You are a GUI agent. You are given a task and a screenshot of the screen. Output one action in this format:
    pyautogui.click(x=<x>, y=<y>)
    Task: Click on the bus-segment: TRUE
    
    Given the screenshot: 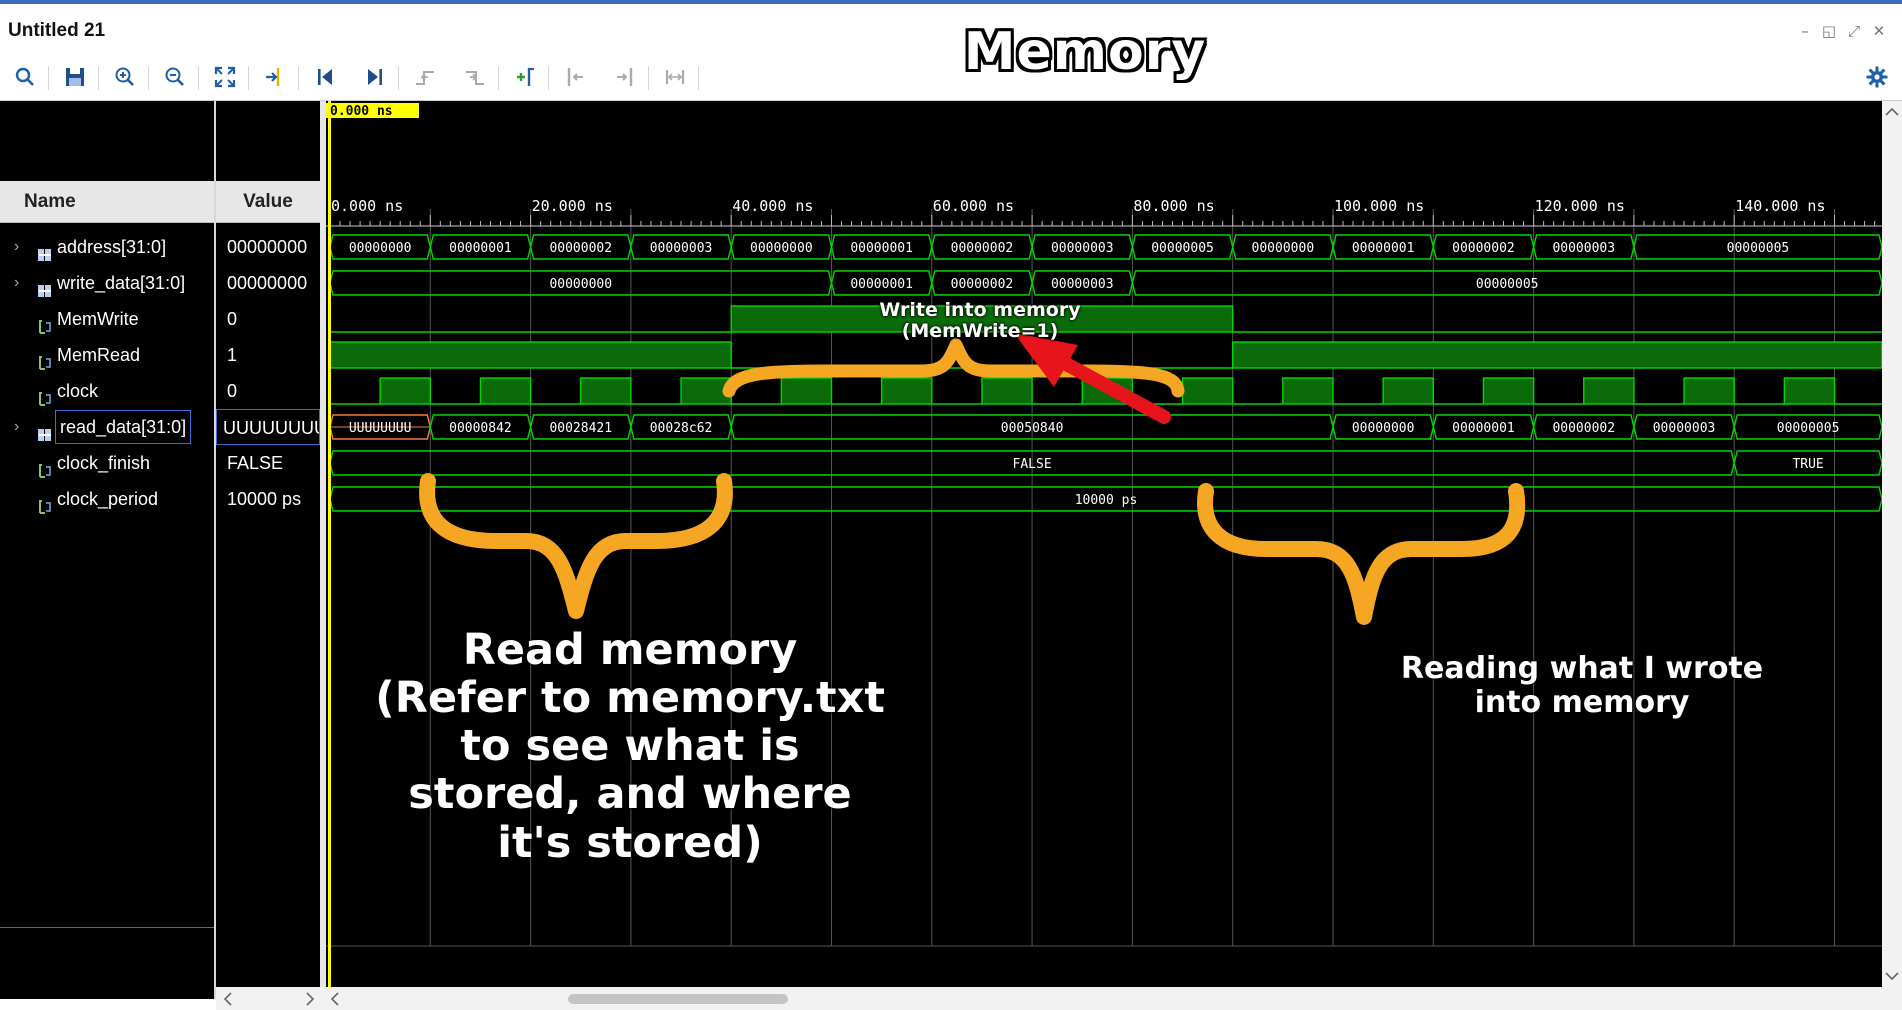 What is the action you would take?
    pyautogui.click(x=1807, y=463)
    